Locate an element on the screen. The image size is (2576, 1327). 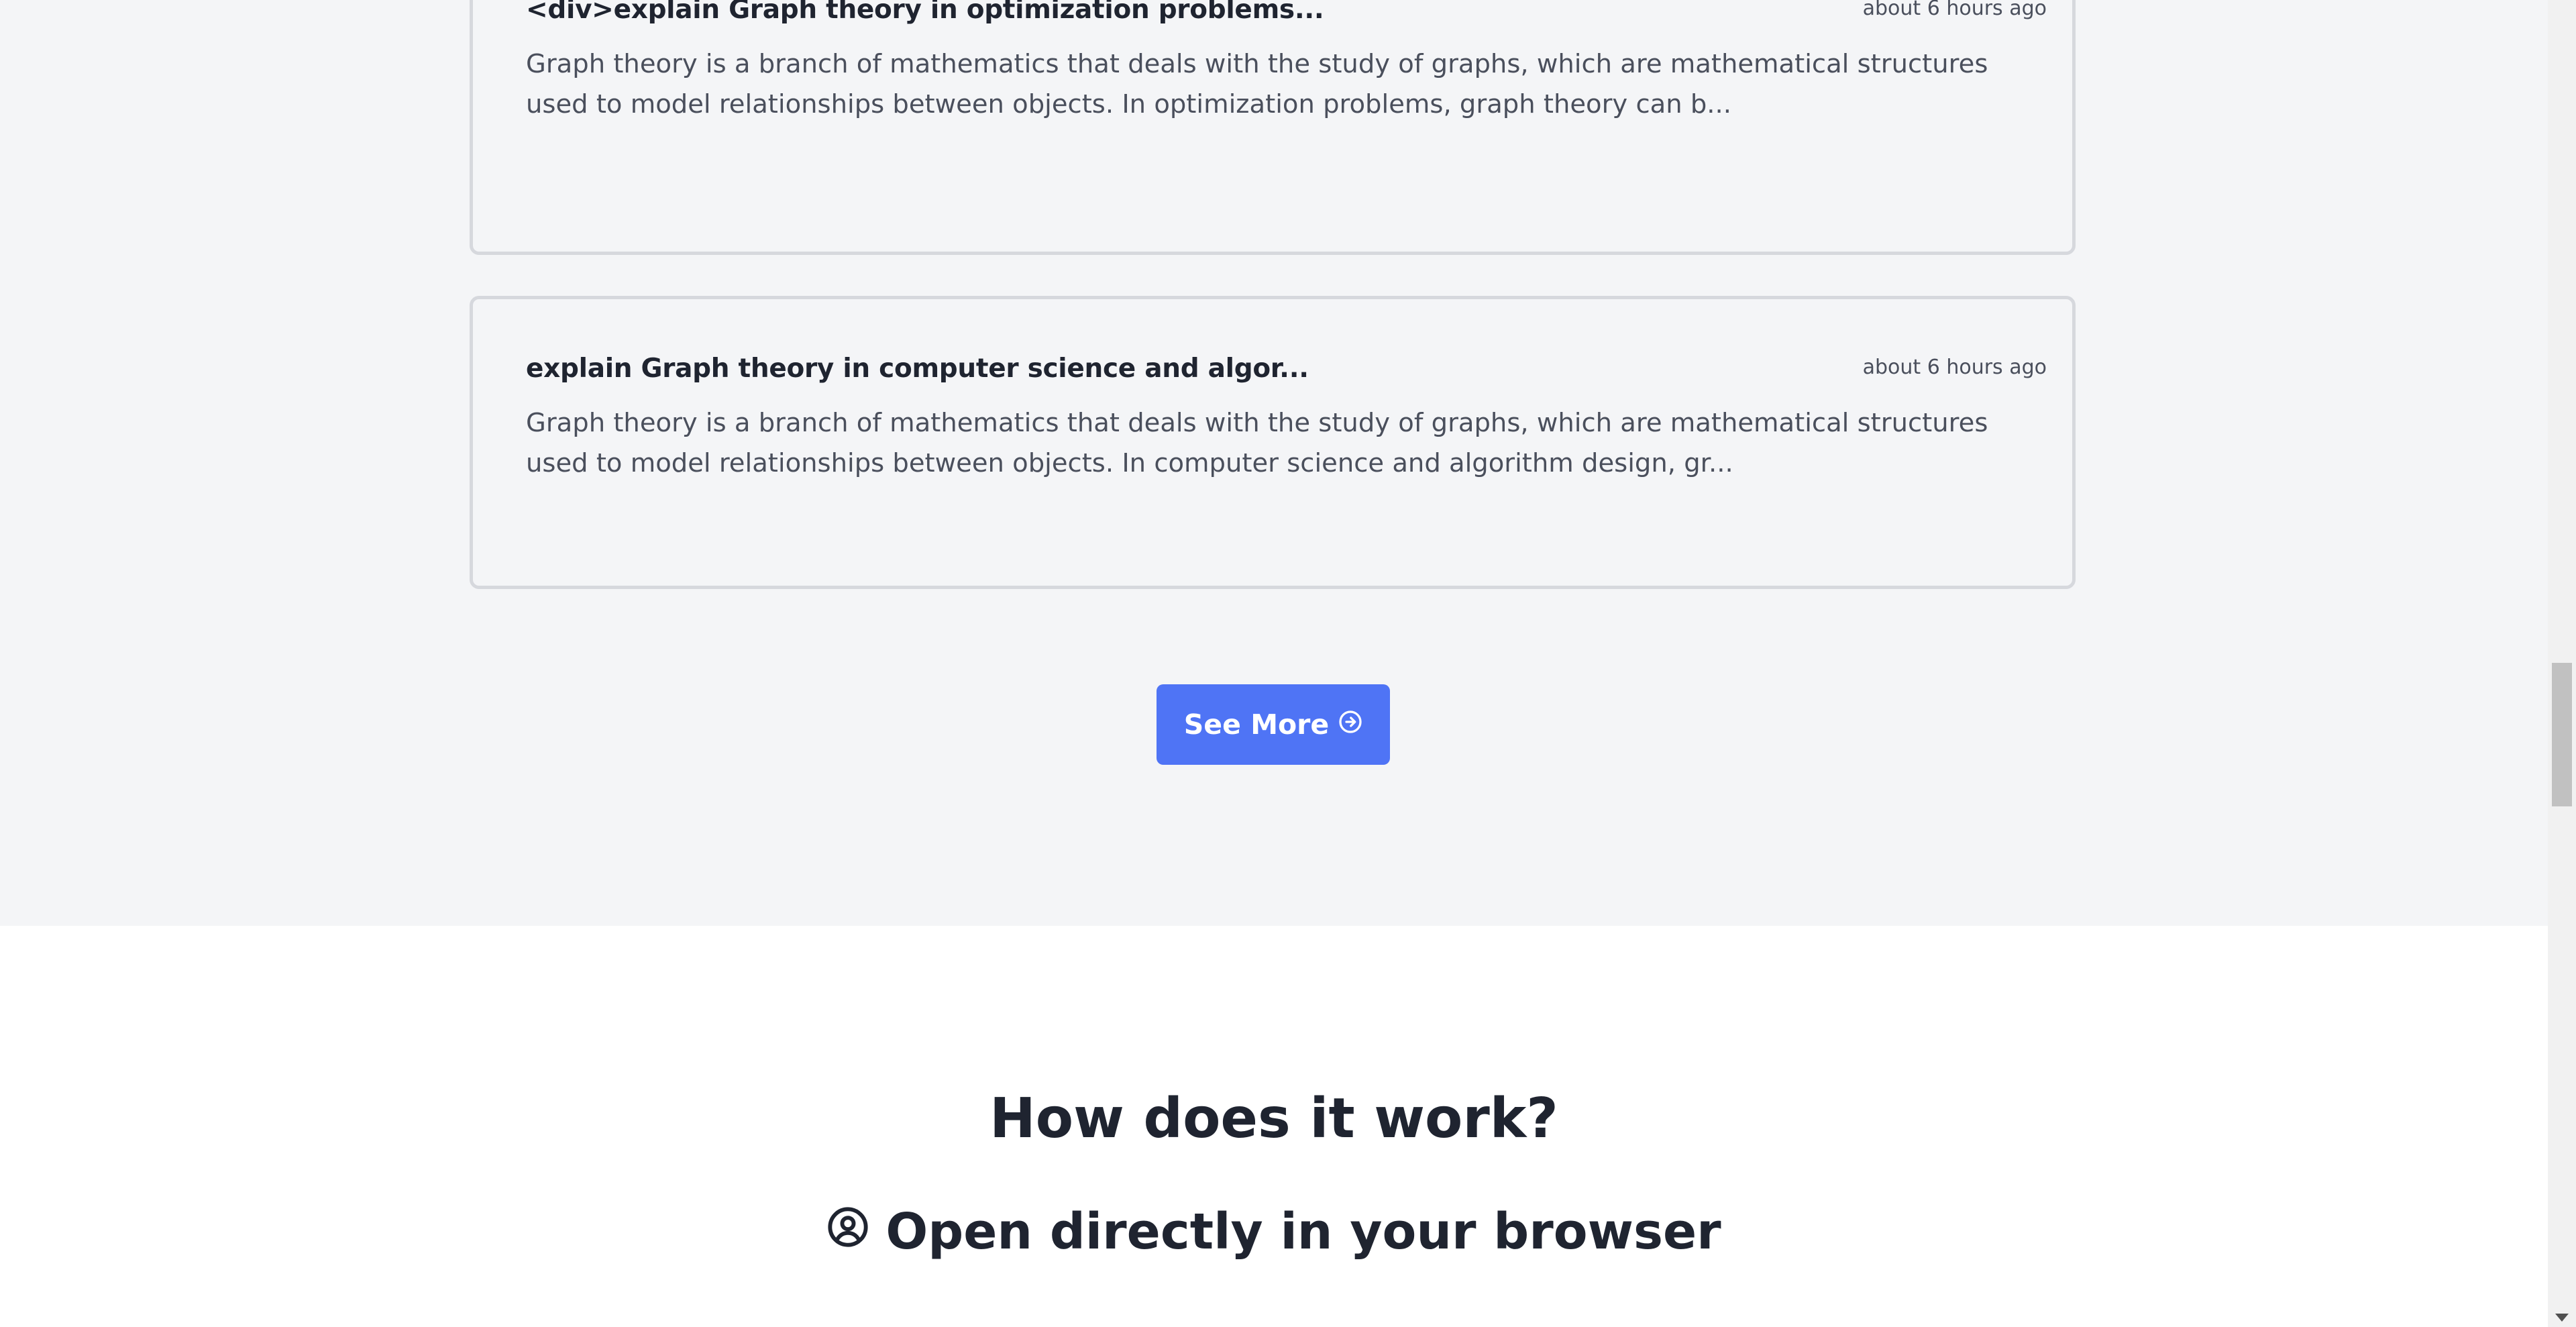
step-heading: Open directly in your browser is located at coordinates (1274, 1232).